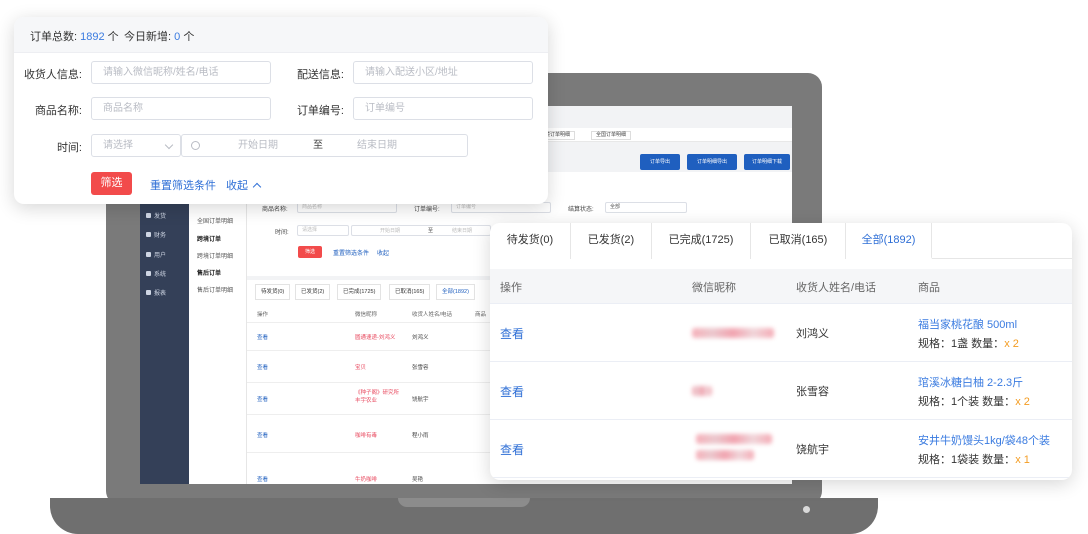 This screenshot has height=534, width=1088. What do you see at coordinates (92, 37) in the screenshot?
I see `order-total-value: 1892` at bounding box center [92, 37].